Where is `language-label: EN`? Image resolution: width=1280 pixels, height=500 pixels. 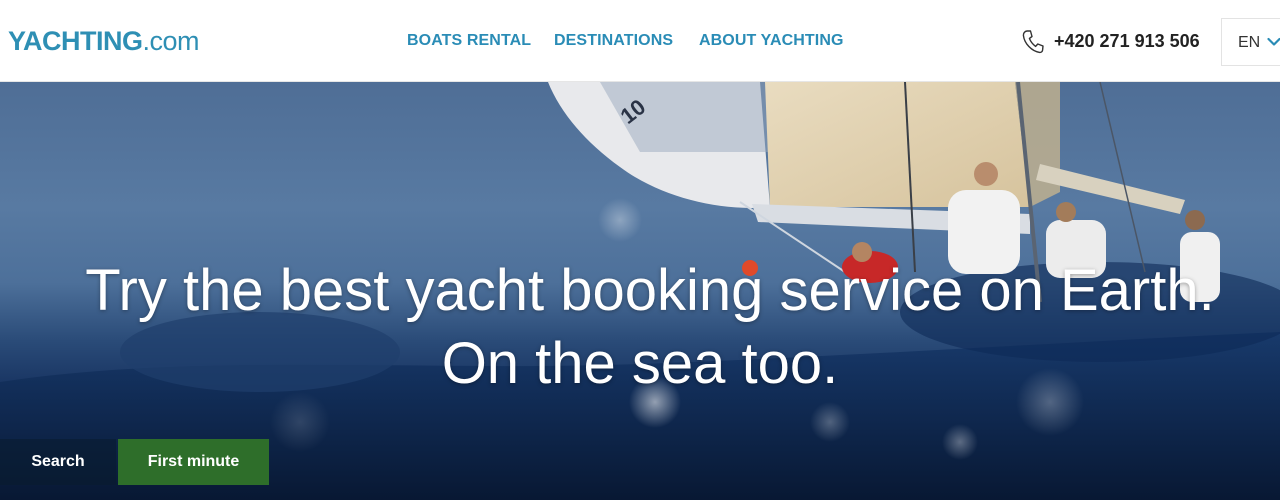 language-label: EN is located at coordinates (1249, 42).